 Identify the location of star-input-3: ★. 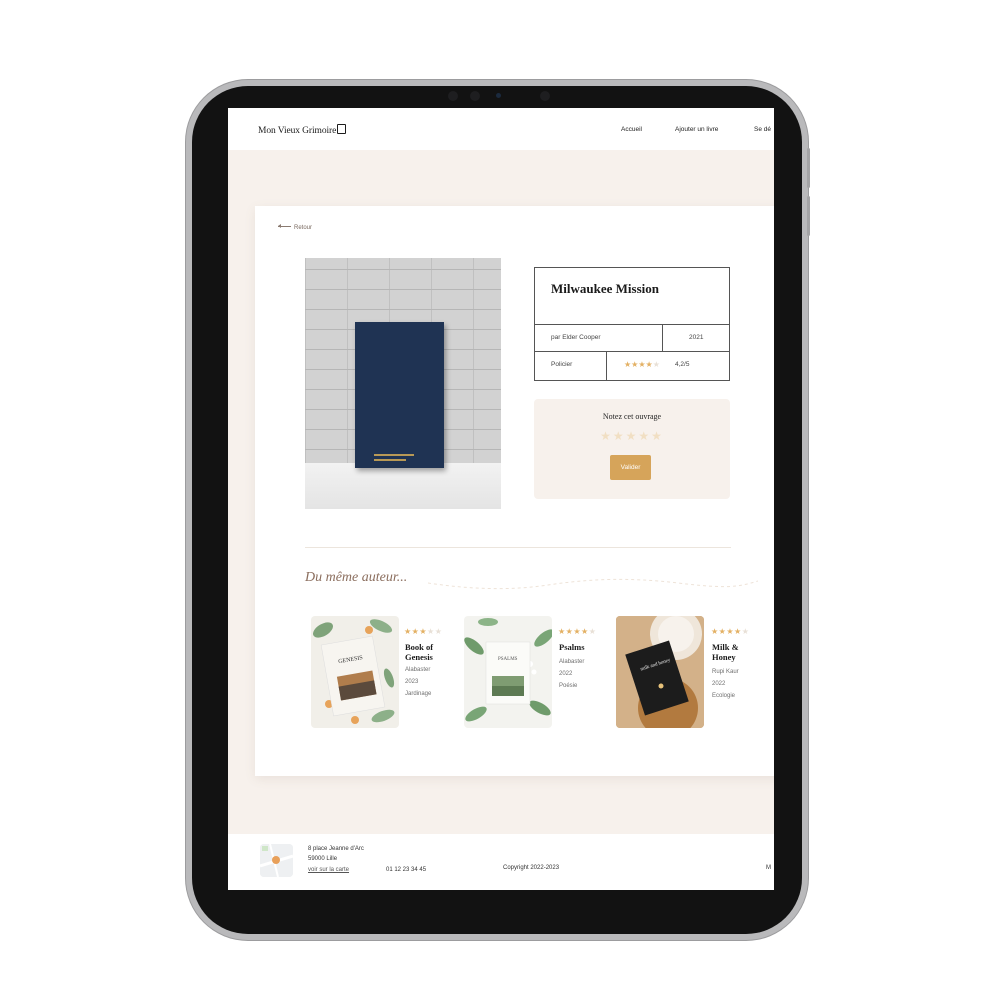
(632, 436).